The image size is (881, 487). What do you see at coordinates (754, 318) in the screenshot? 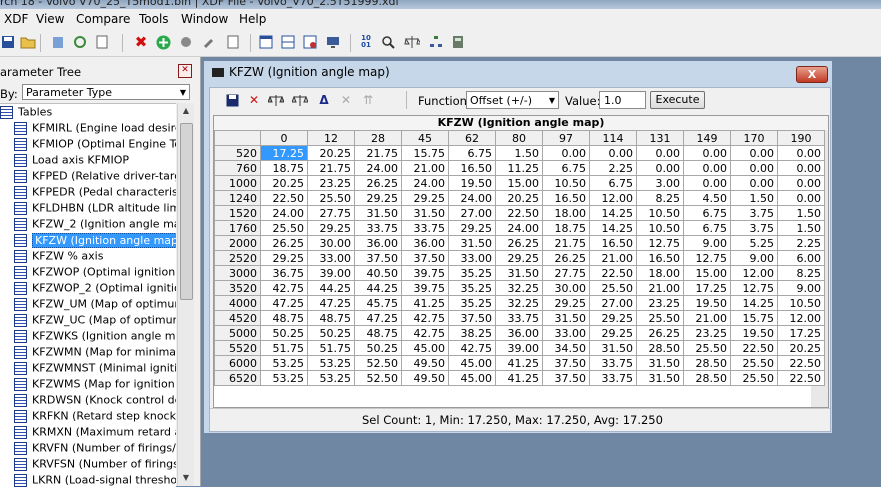
I see `table-cell: 15.75` at bounding box center [754, 318].